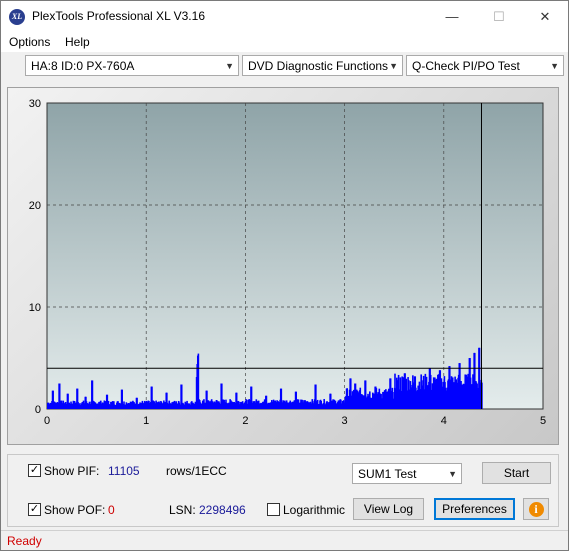 Image resolution: width=569 pixels, height=551 pixels. I want to click on menu-help: Help, so click(77, 42).